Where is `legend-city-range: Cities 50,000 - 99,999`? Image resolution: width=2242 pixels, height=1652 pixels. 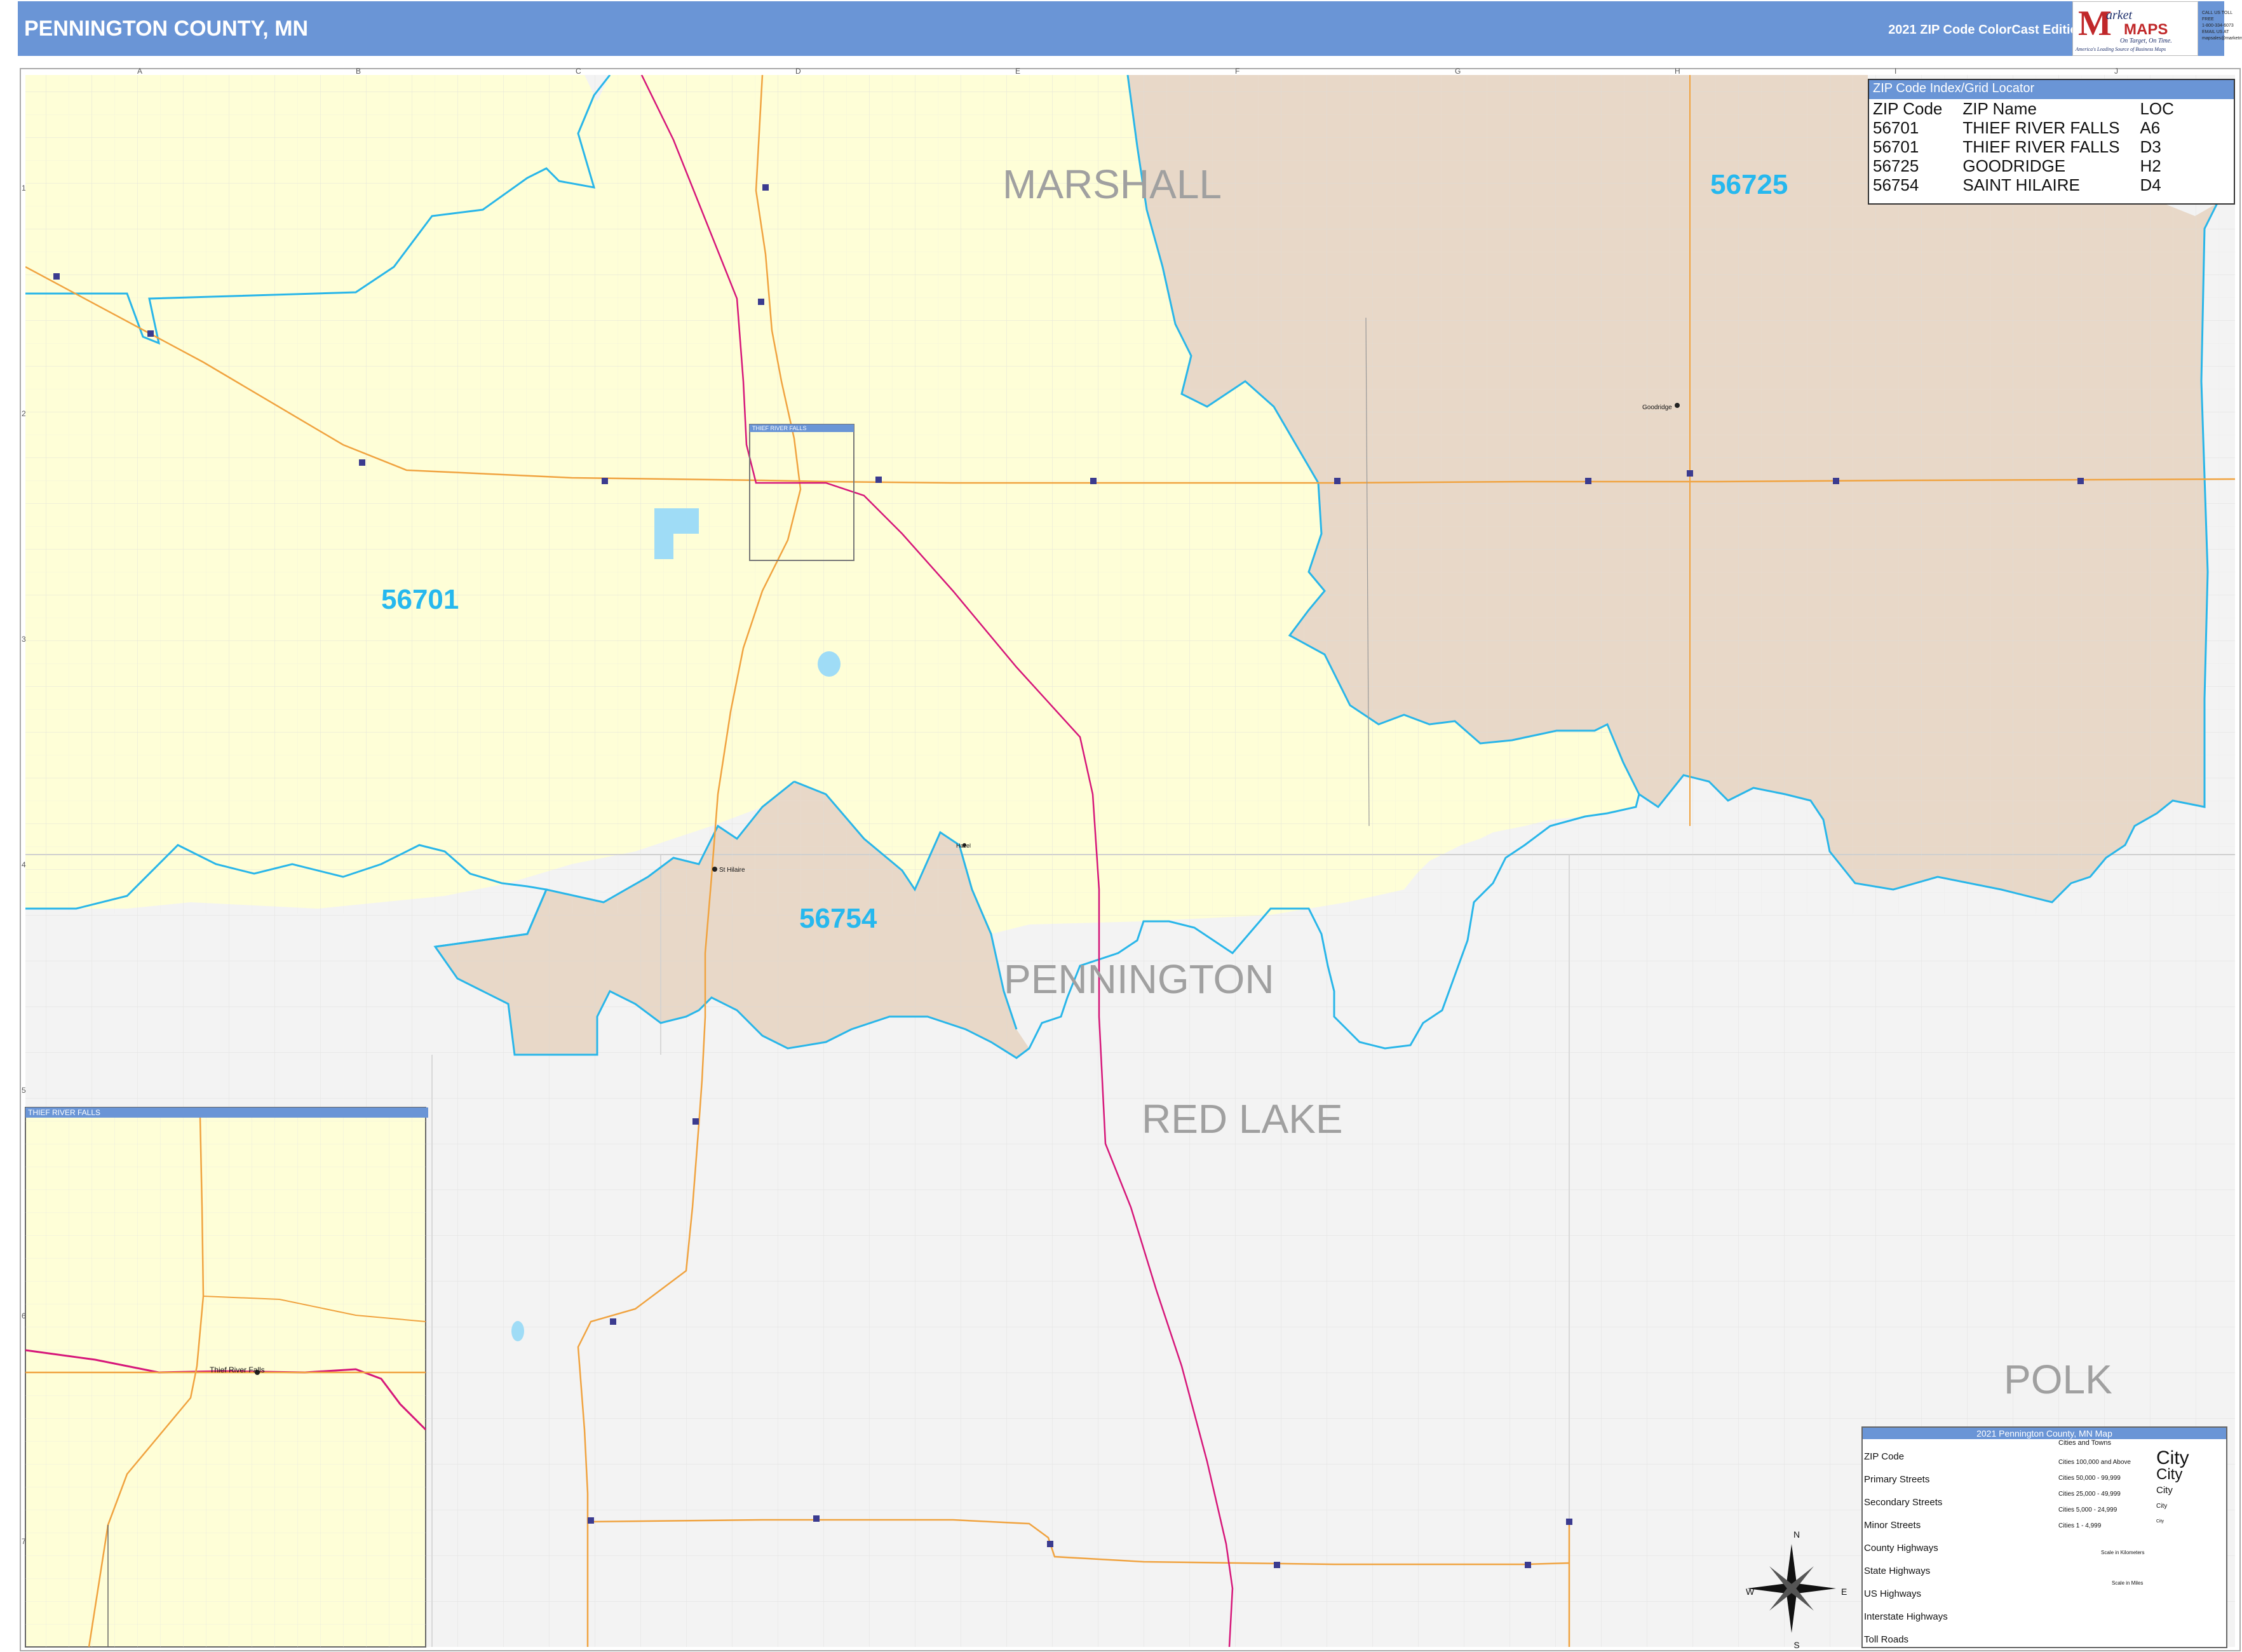 legend-city-range: Cities 50,000 - 99,999 is located at coordinates (2089, 1479).